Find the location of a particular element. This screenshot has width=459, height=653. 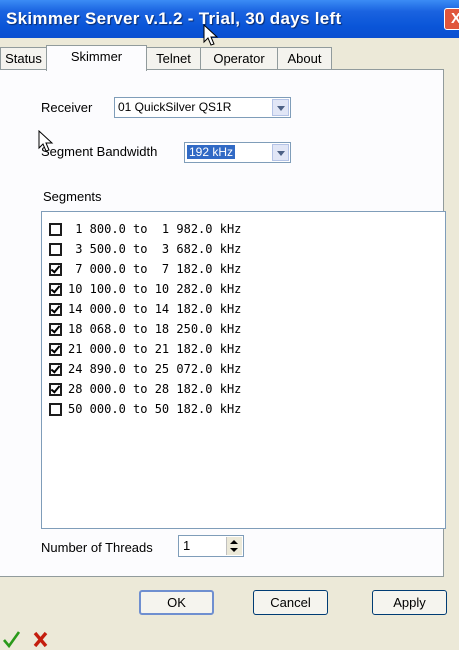

spinner-buttons is located at coordinates (234, 546).